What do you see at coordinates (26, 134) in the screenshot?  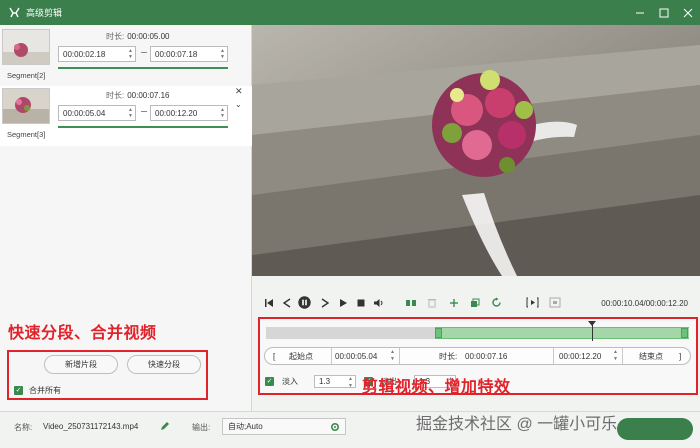 I see `segment-label: Segment[3]` at bounding box center [26, 134].